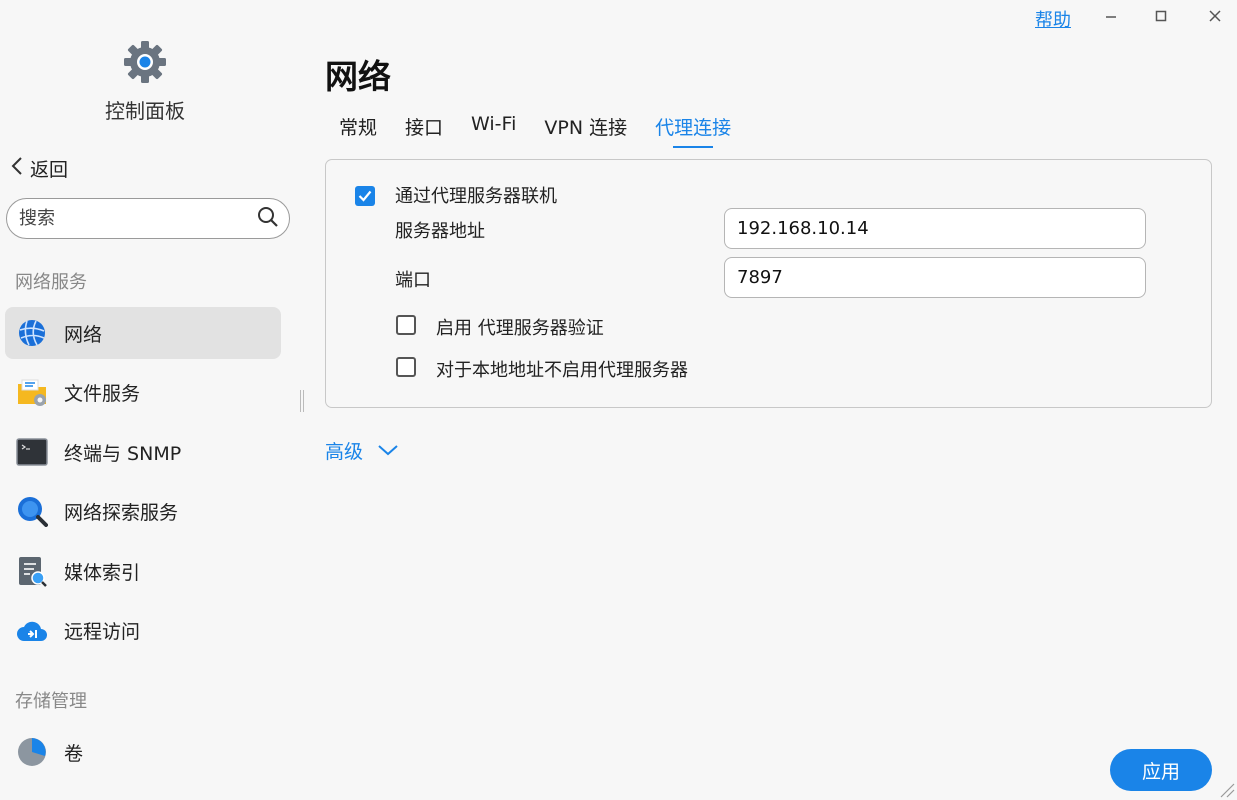 The width and height of the screenshot is (1237, 800). I want to click on advanced-toggle: 高级, so click(362, 450).